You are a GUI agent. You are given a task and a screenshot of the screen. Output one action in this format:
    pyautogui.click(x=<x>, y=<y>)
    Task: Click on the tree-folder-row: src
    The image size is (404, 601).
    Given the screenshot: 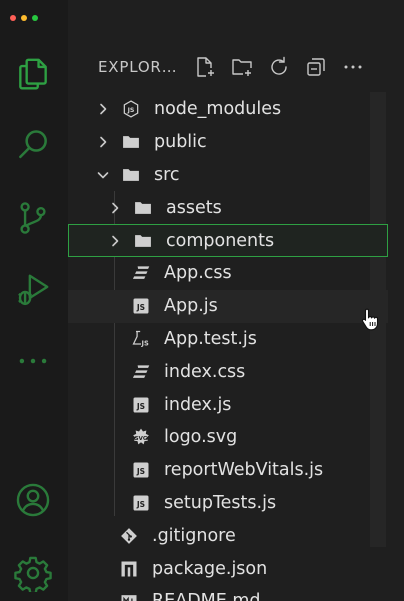 What is the action you would take?
    pyautogui.click(x=228, y=175)
    